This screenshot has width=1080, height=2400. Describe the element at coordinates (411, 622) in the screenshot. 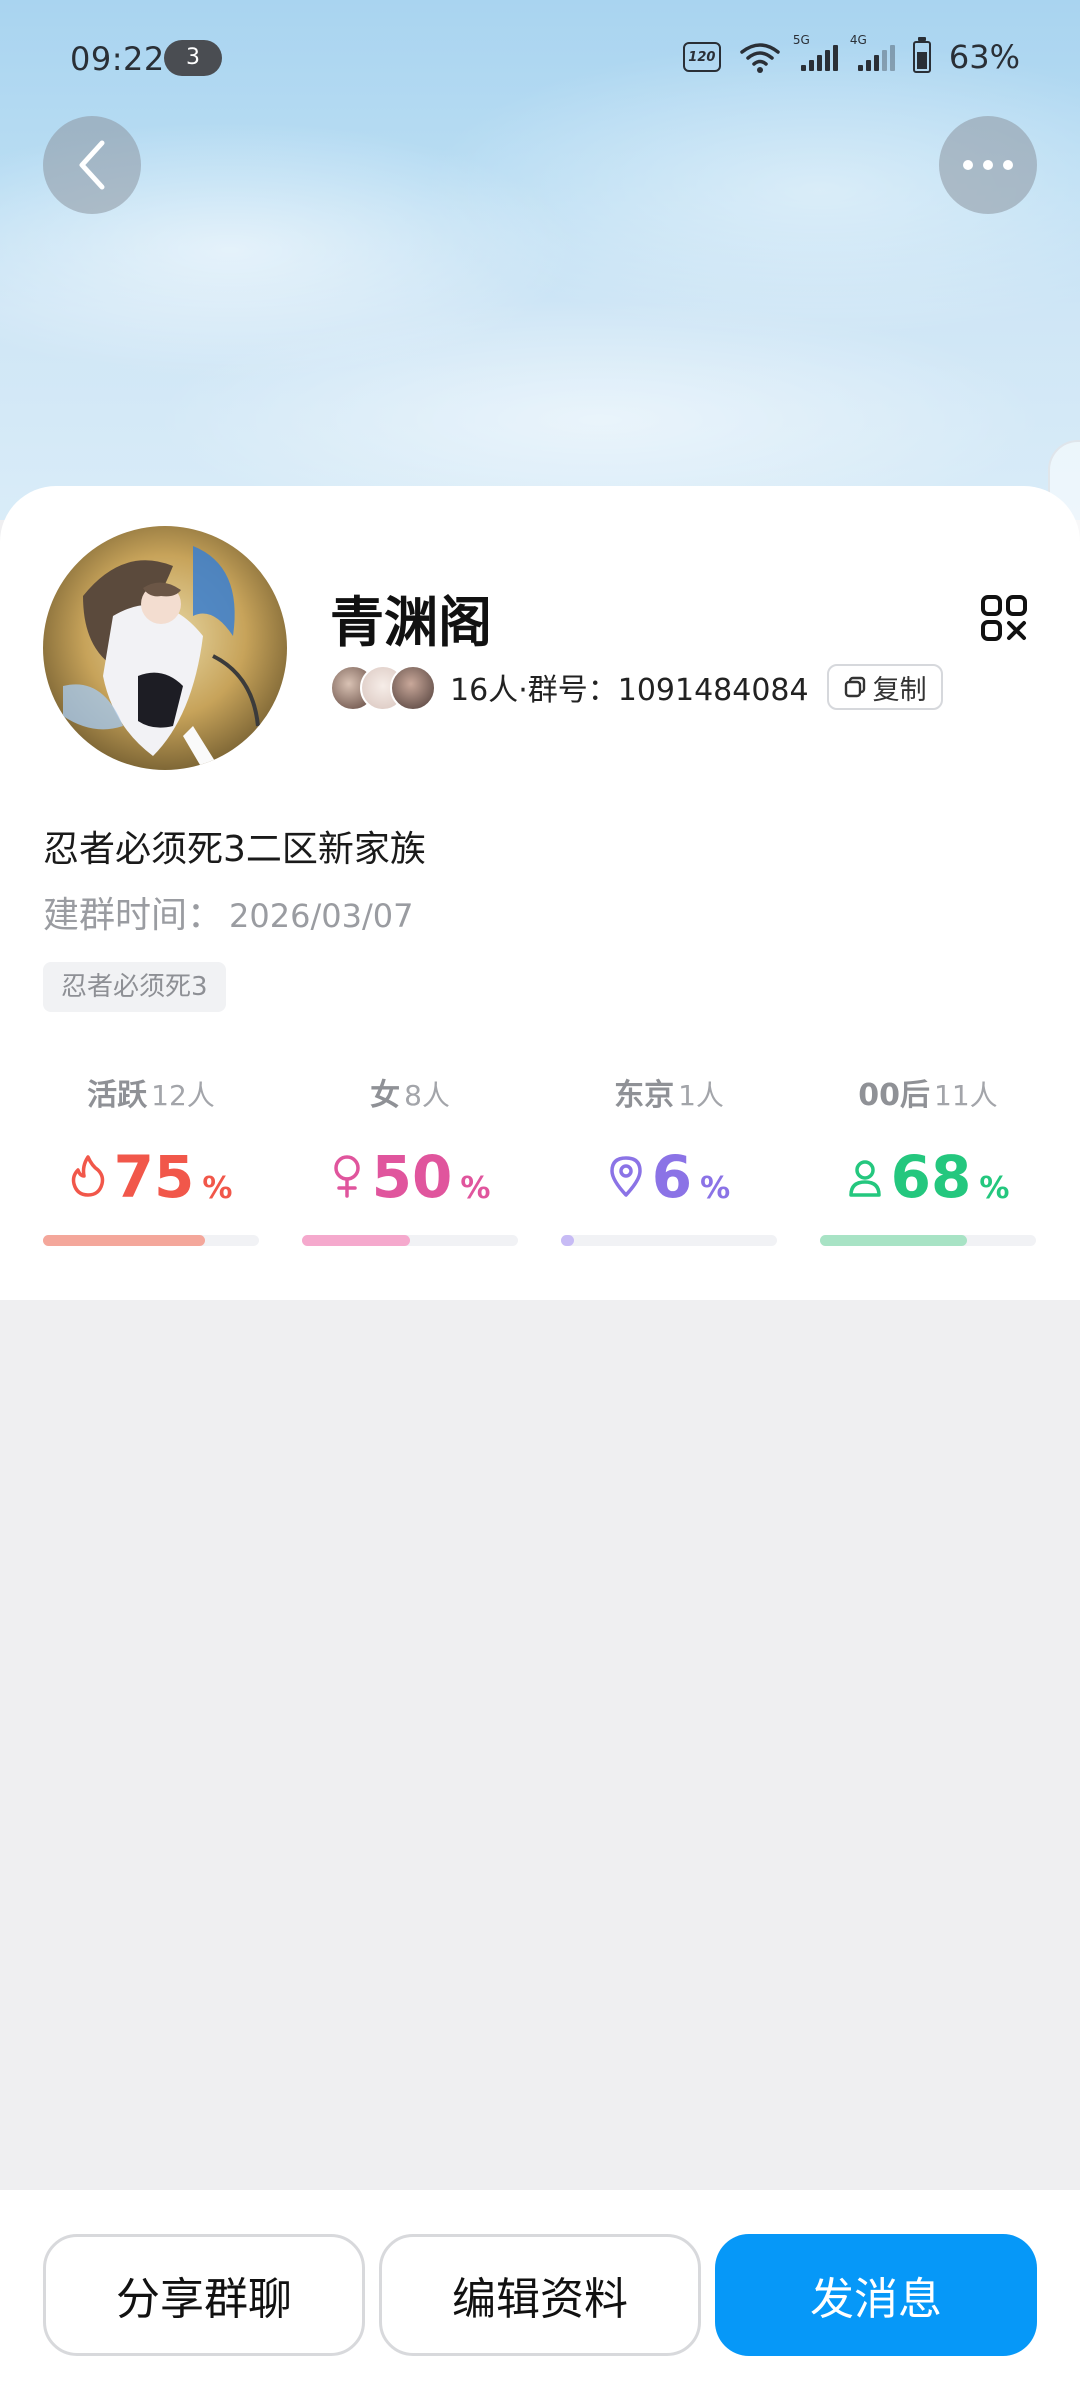

I see `group-name: 青渊阁` at that location.